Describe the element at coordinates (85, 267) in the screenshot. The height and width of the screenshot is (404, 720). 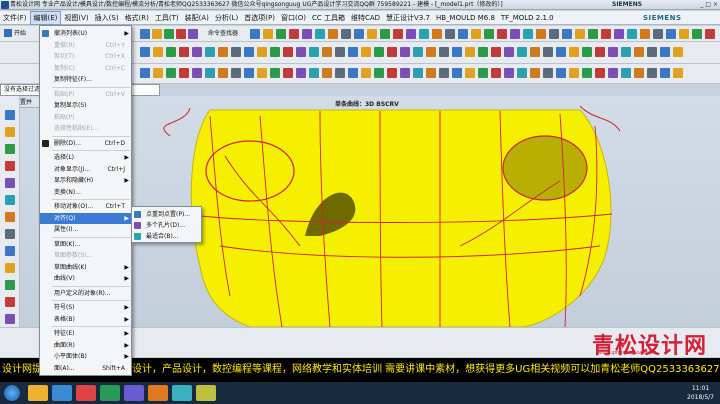
I see `edit-menu-item: 草图曲线(K) ▶` at that location.